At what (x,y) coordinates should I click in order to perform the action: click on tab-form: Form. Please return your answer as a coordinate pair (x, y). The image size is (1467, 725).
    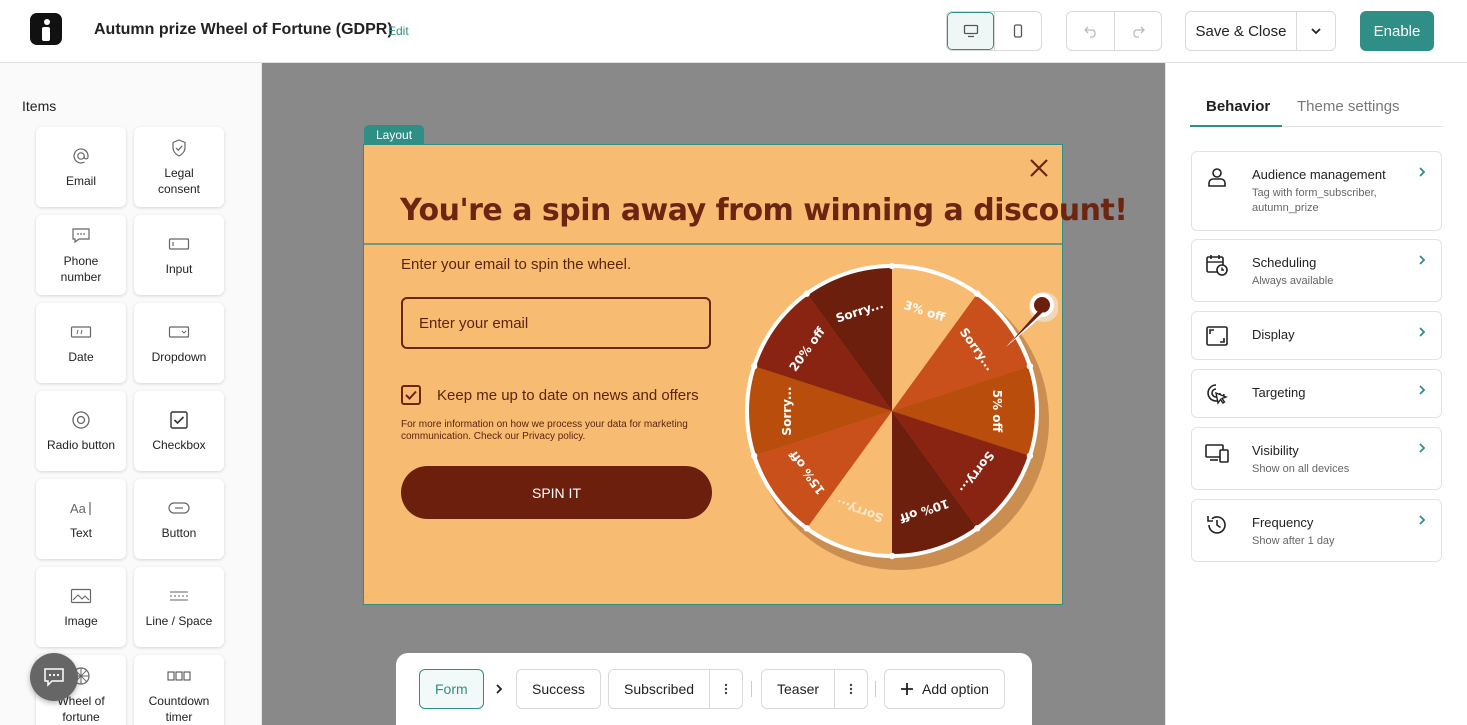
    Looking at the image, I should click on (451, 689).